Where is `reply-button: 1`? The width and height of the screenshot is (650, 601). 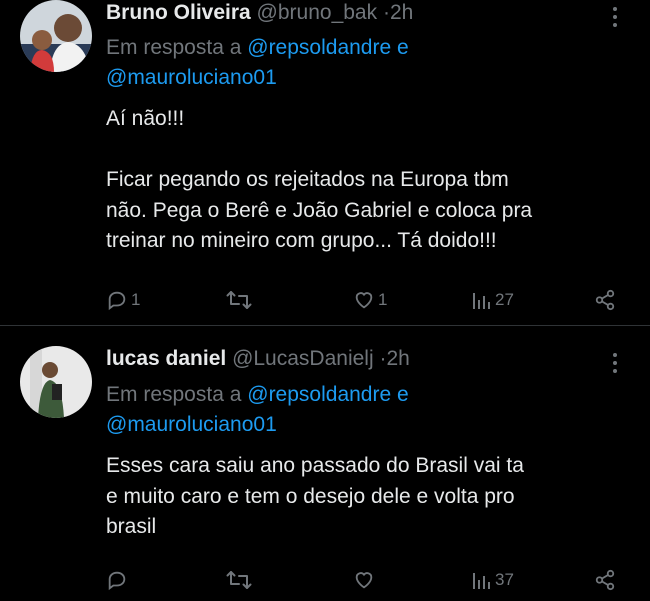
reply-button: 1 is located at coordinates (123, 300).